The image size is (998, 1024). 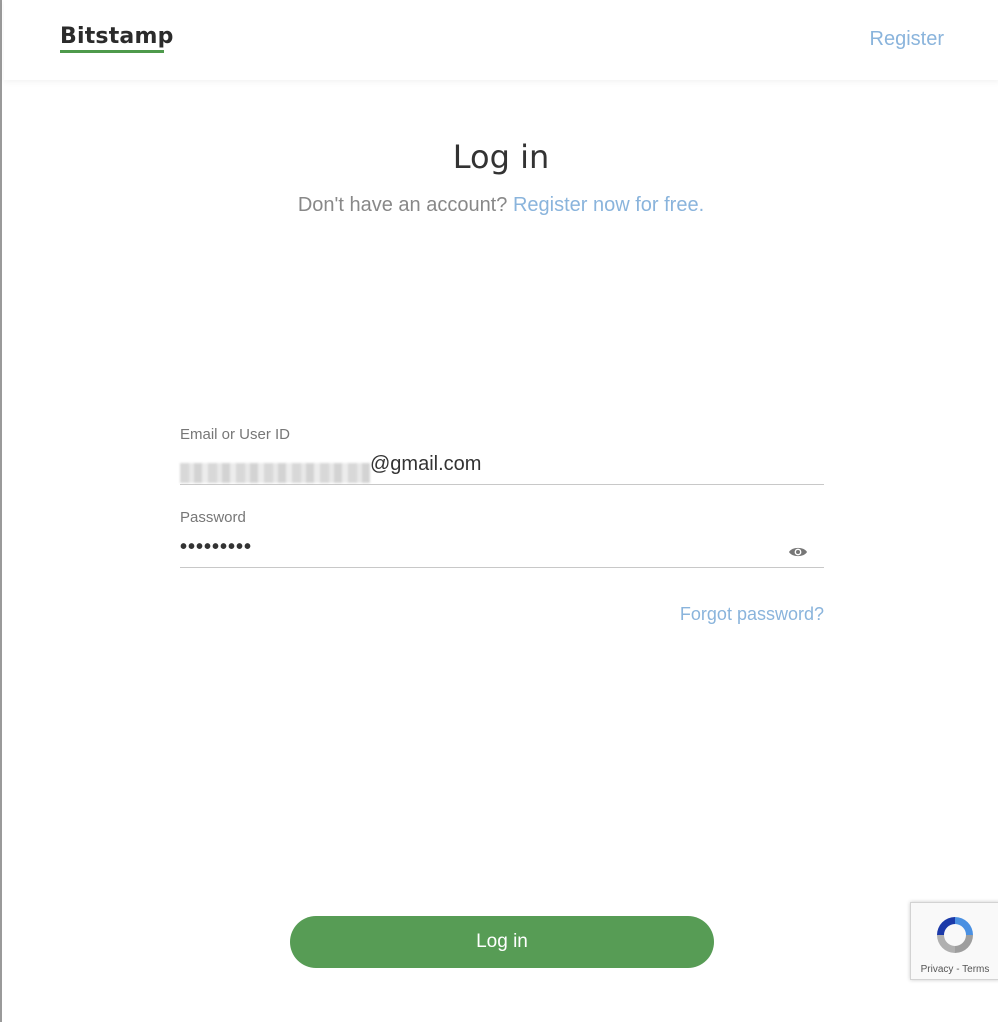 I want to click on email-field-wrapper, so click(x=502, y=469).